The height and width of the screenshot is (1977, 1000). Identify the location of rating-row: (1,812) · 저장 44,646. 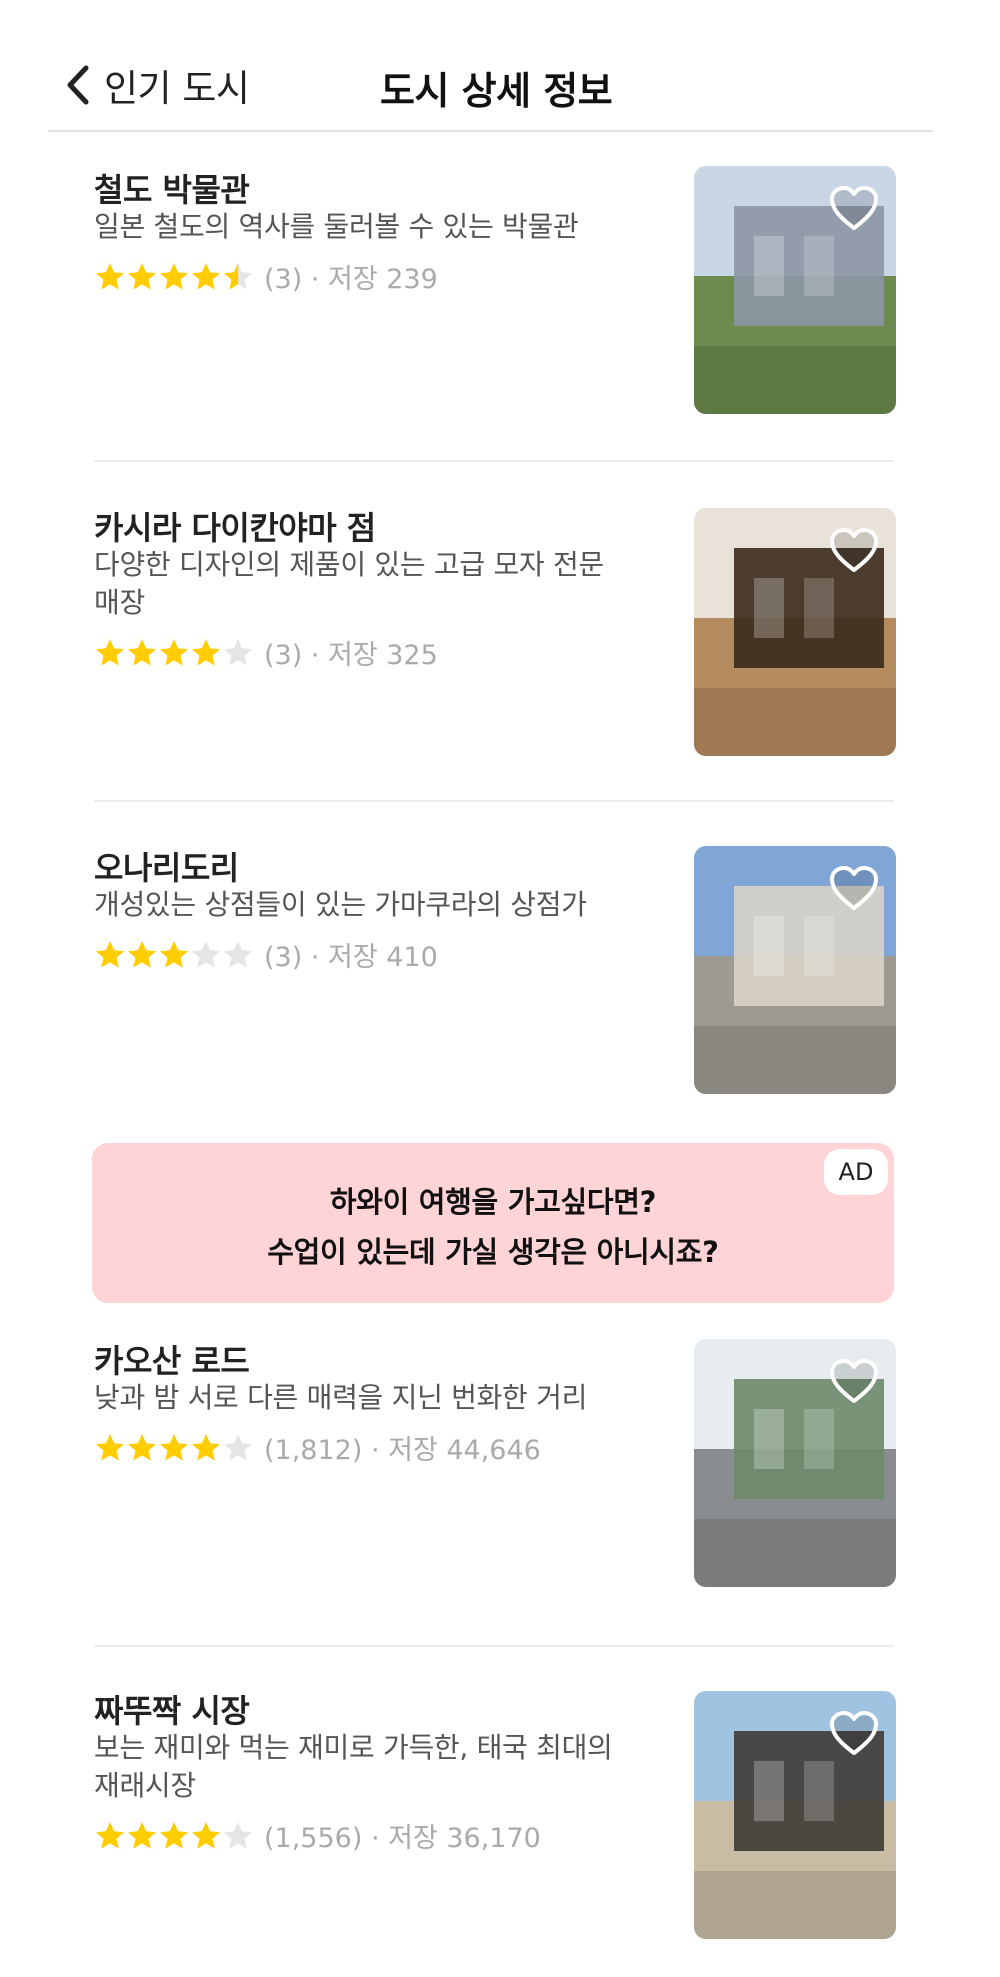
(317, 1447).